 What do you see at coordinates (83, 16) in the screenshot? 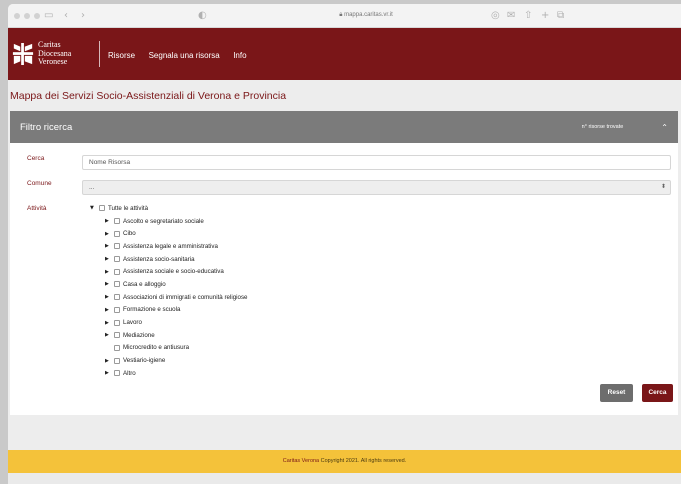
I see `forward-icon: ›` at bounding box center [83, 16].